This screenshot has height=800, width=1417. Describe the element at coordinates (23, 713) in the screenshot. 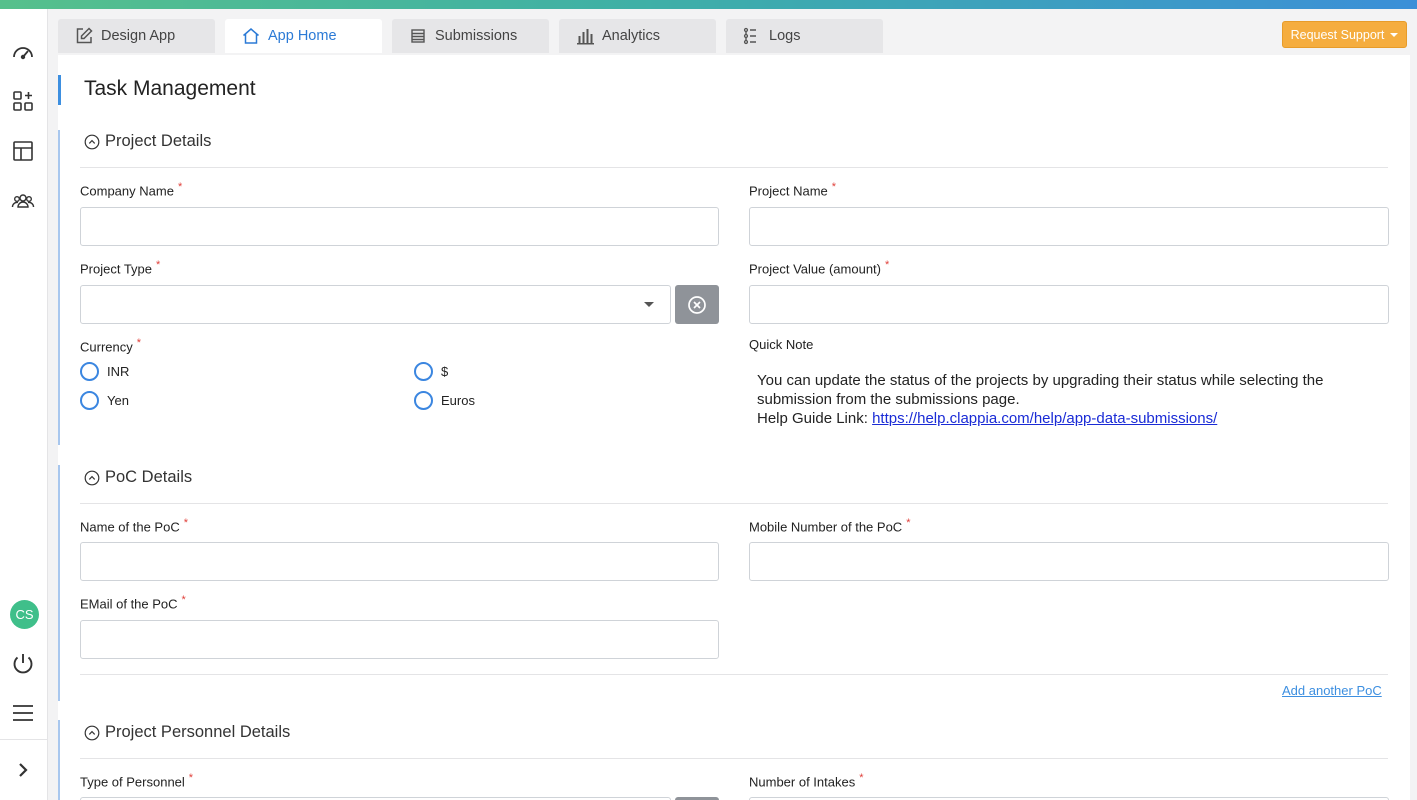

I see `menu-icon` at that location.